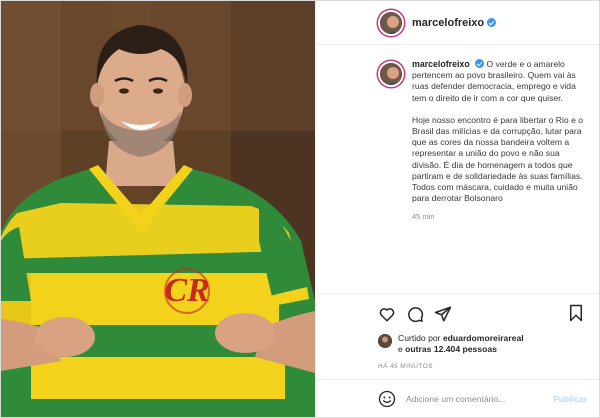  I want to click on comment-input, so click(480, 398).